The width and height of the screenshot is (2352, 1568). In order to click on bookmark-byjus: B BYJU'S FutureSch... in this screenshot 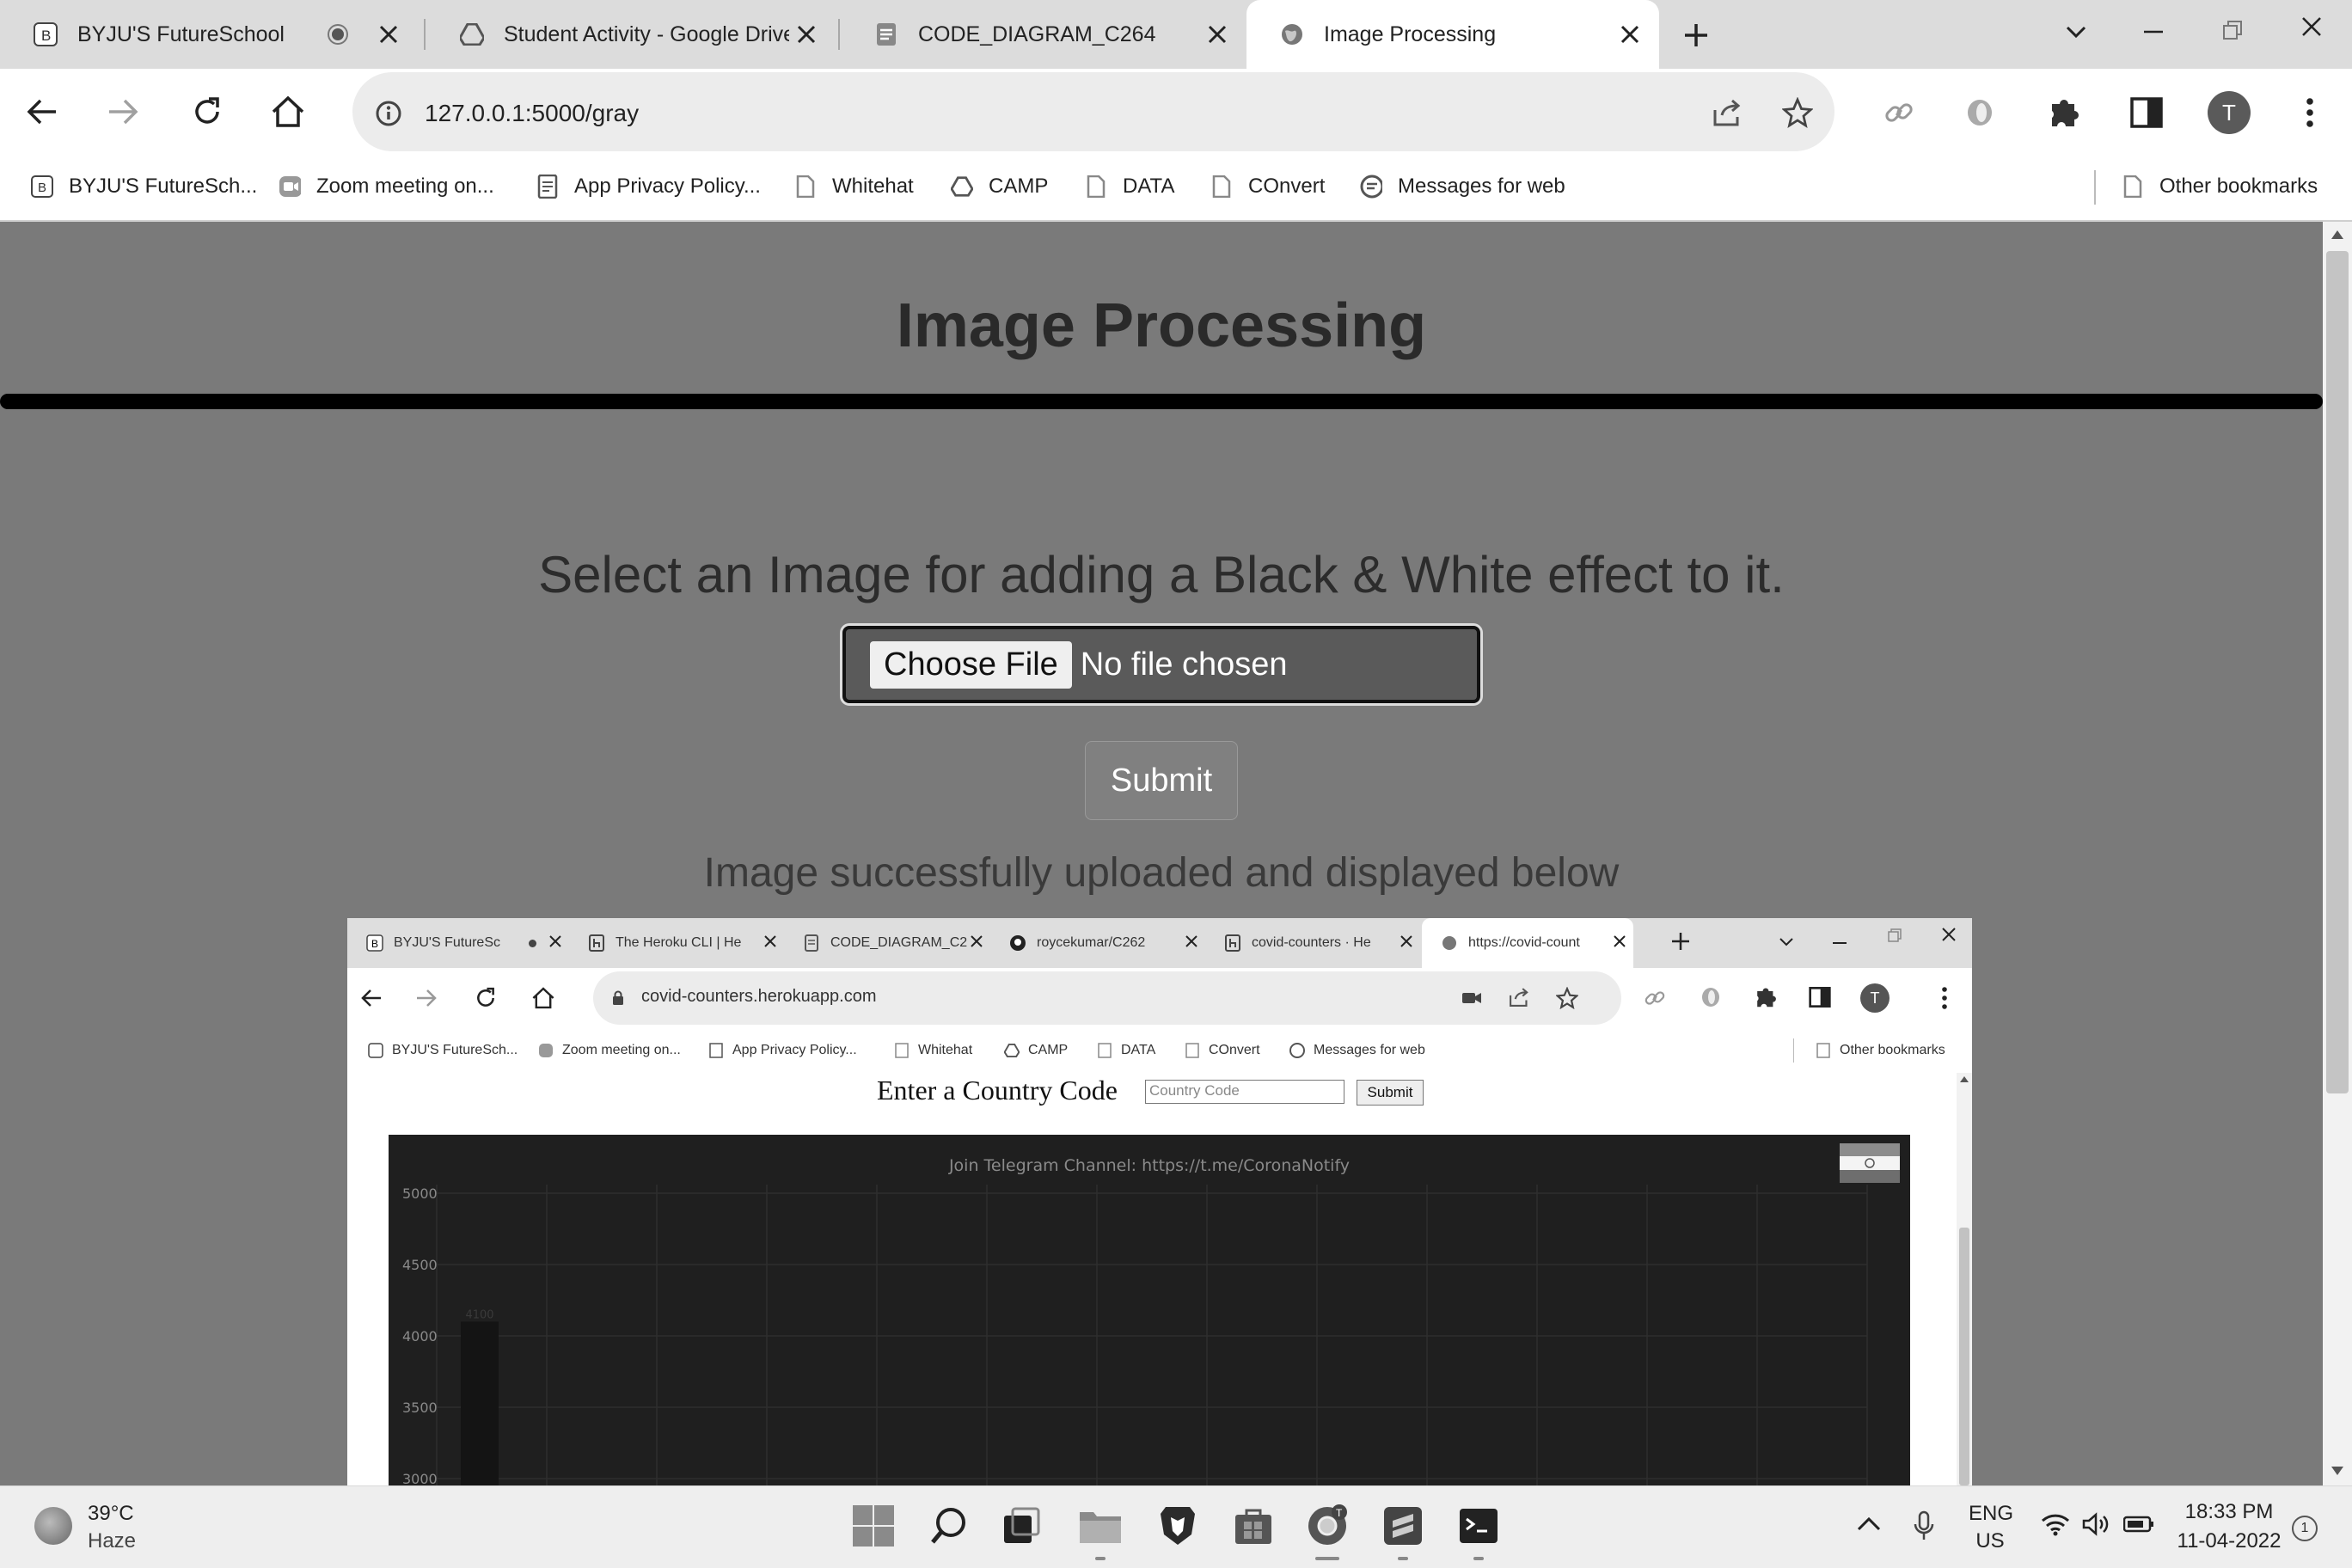, I will do `click(144, 186)`.